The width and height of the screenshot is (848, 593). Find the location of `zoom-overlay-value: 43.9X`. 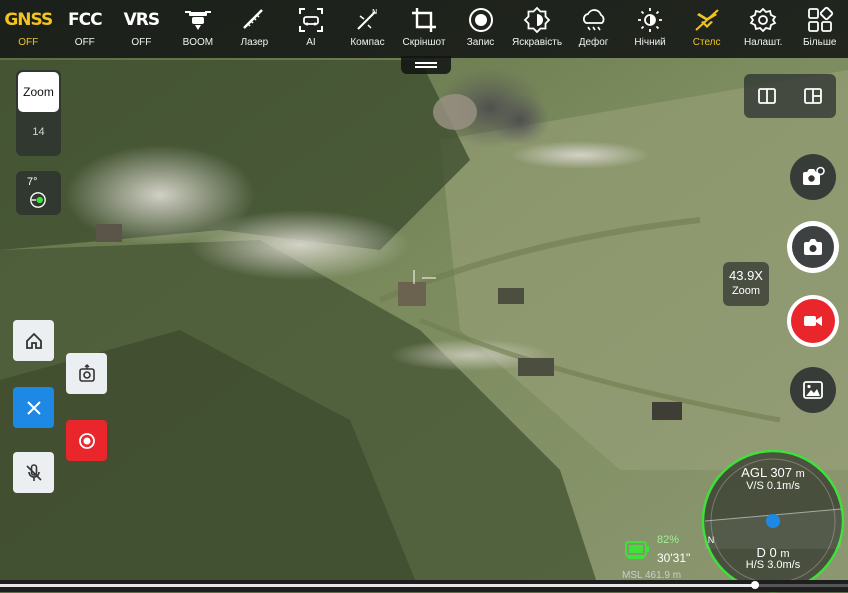

zoom-overlay-value: 43.9X is located at coordinates (746, 275).